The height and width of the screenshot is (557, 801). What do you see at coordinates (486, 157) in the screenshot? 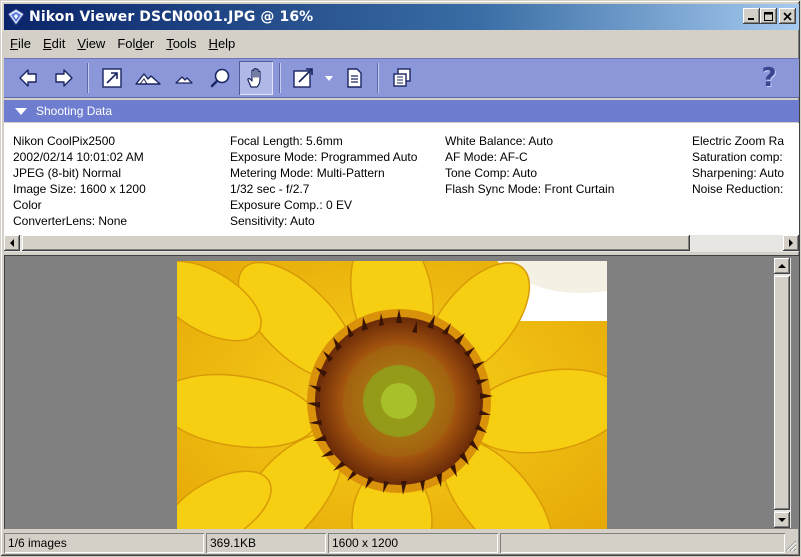
I see `af-mode: AF Mode: AF-C` at bounding box center [486, 157].